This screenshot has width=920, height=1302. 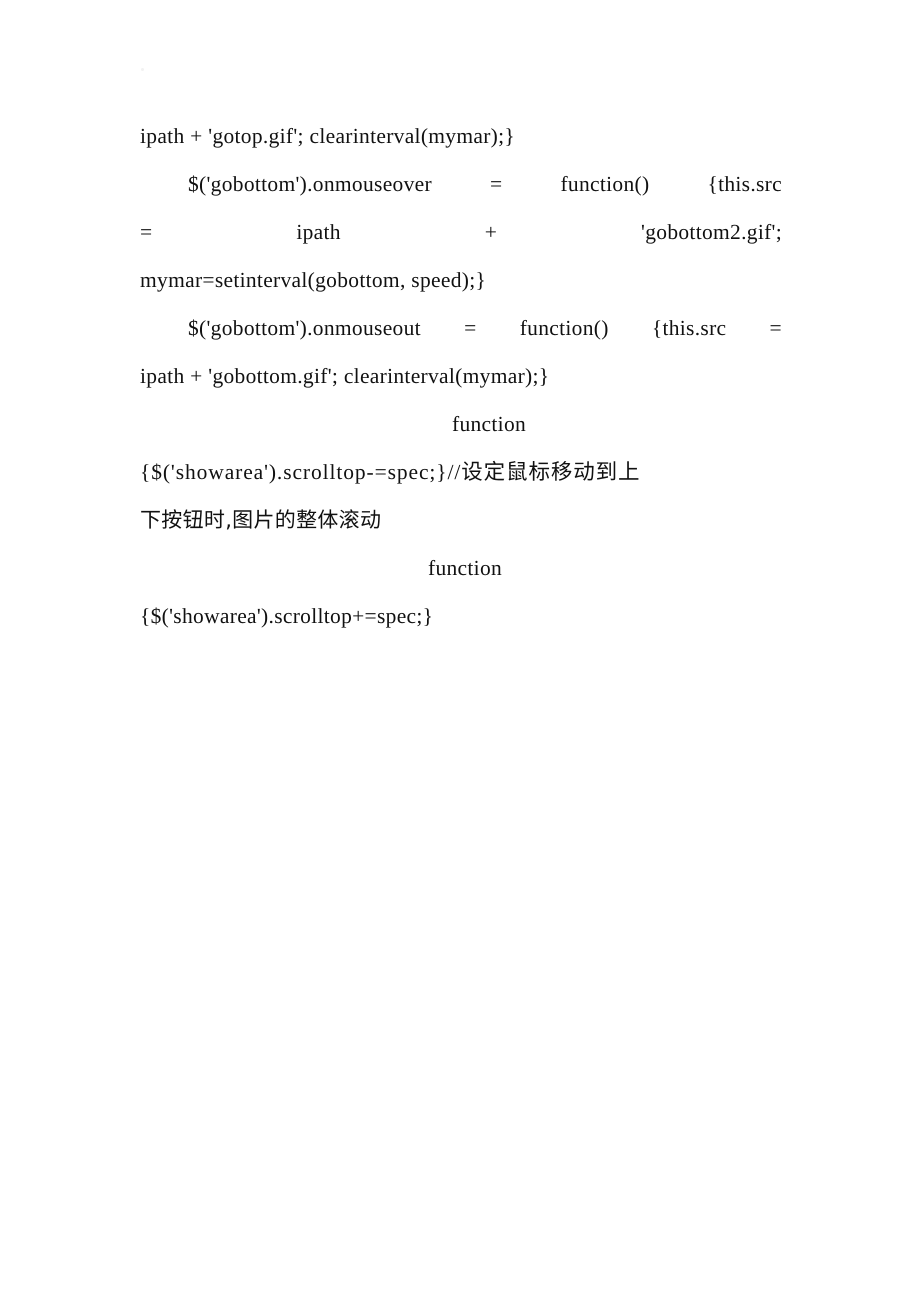 What do you see at coordinates (261, 520) in the screenshot?
I see `code-line-9: 下按钮时,图片的整体滚动` at bounding box center [261, 520].